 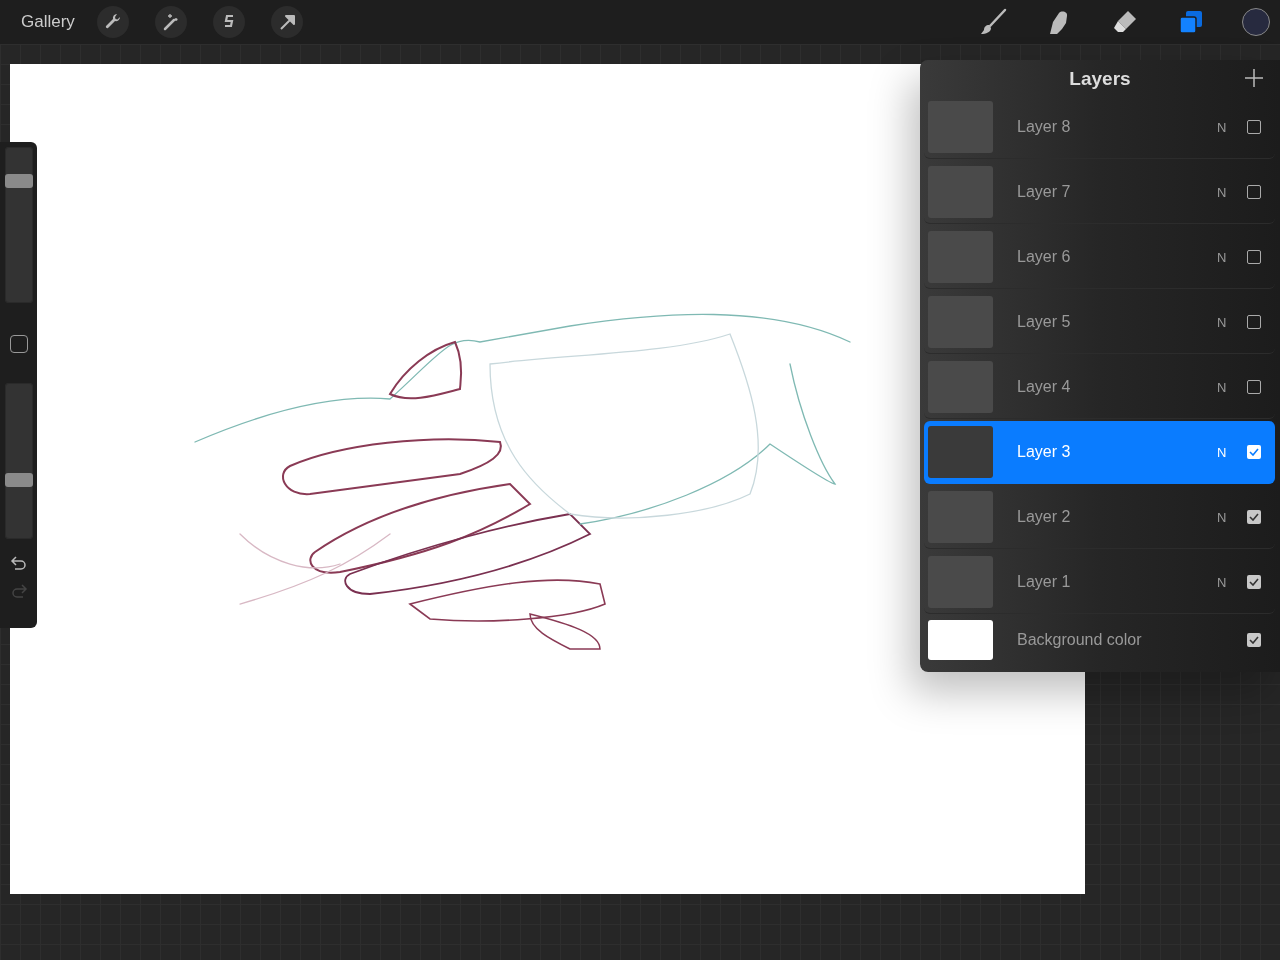 What do you see at coordinates (1044, 257) in the screenshot?
I see `layer-name: Layer 6` at bounding box center [1044, 257].